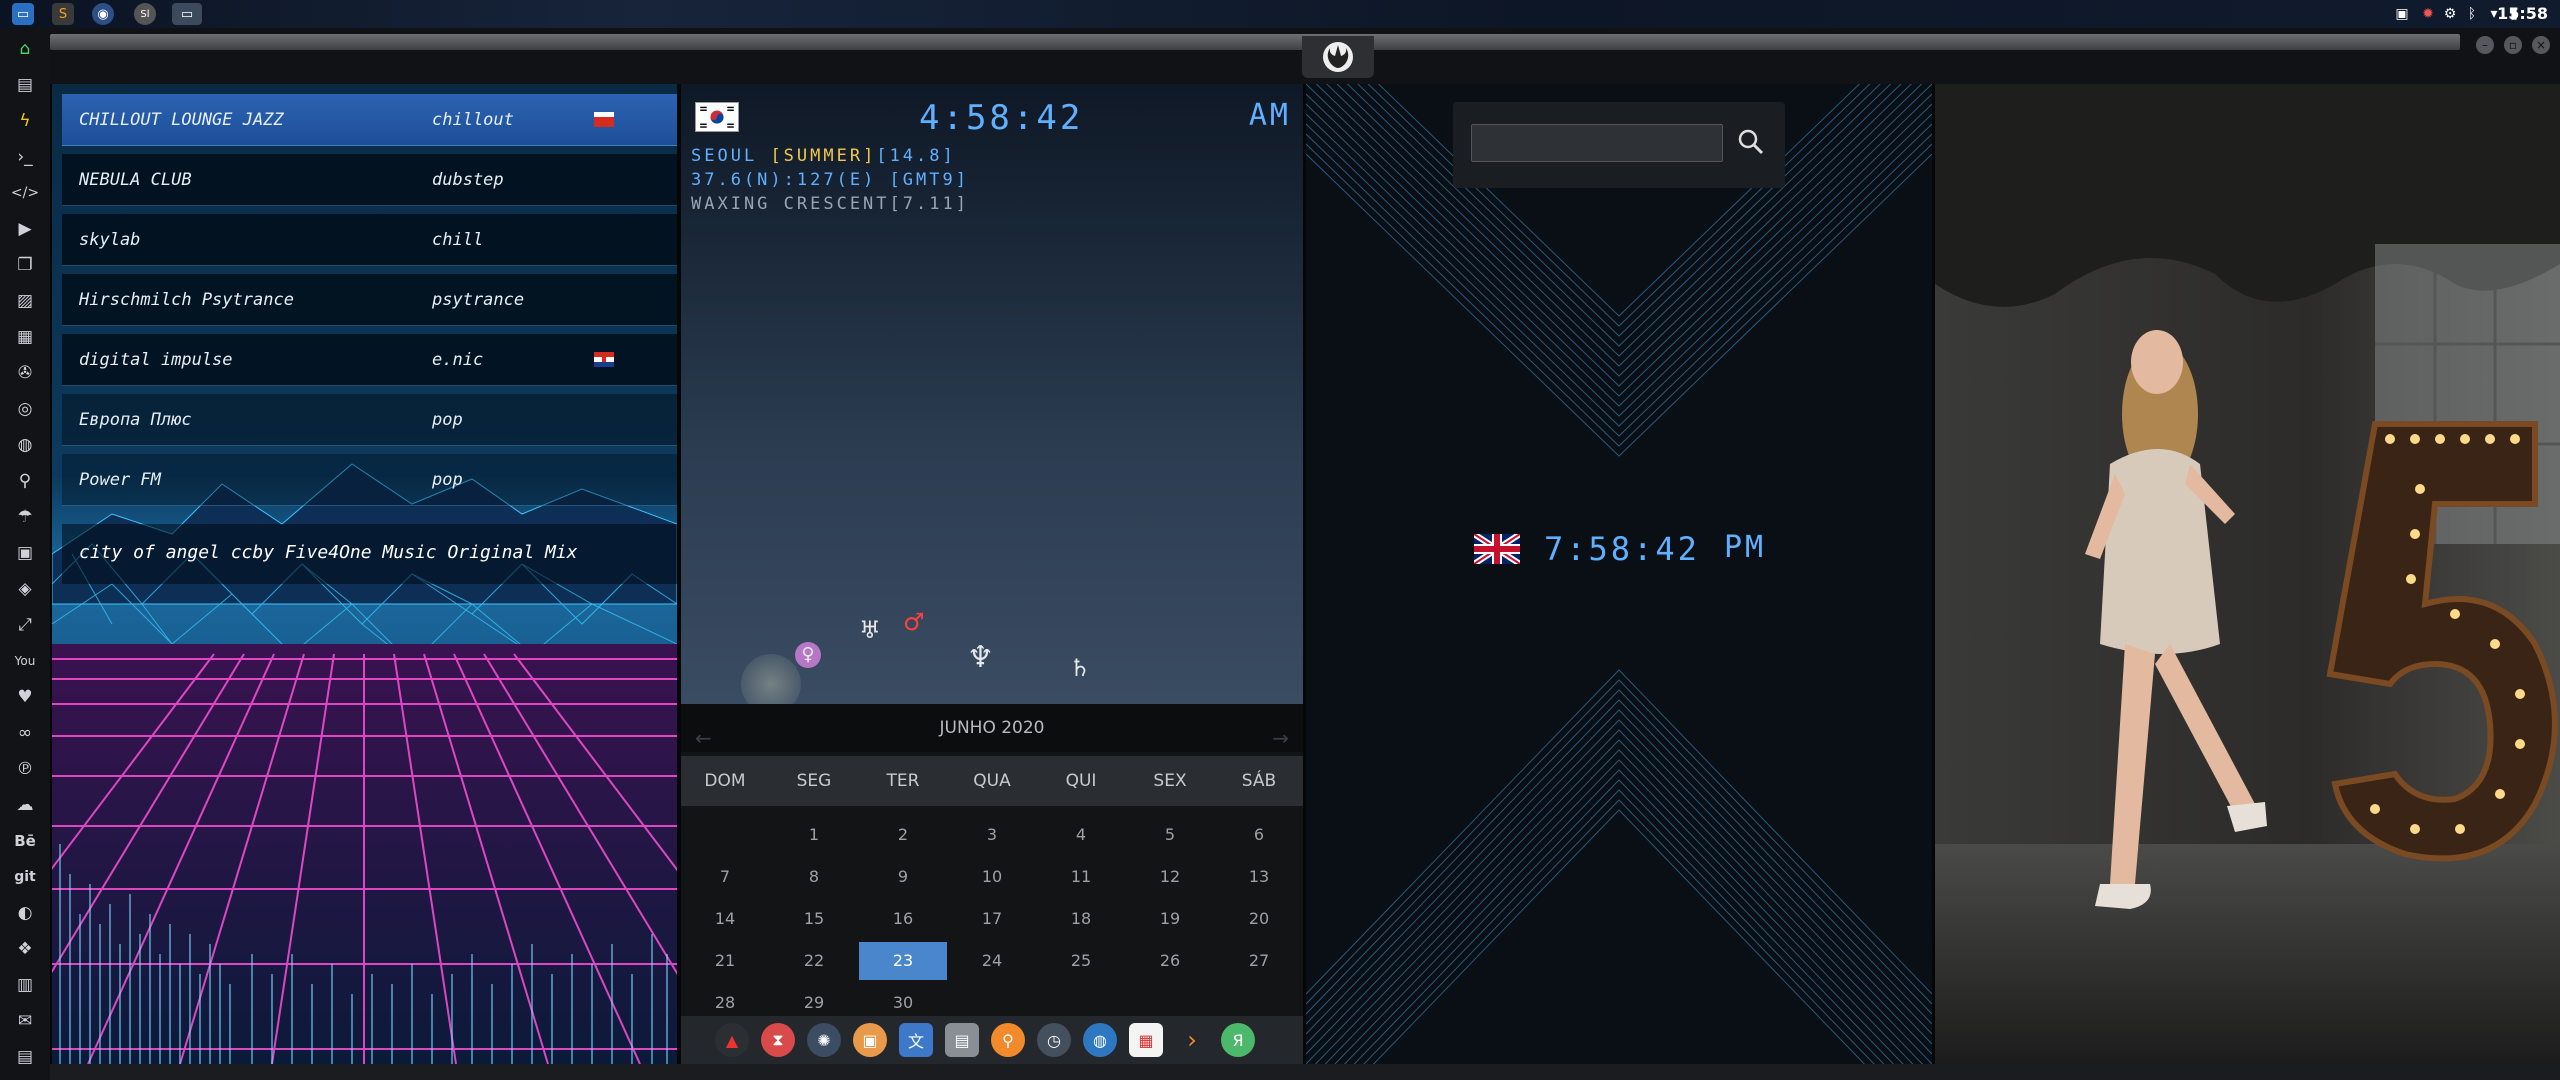 The width and height of the screenshot is (2560, 1080). Describe the element at coordinates (2472, 14) in the screenshot. I see `bluetooth-tray-icon: ᛒ` at that location.